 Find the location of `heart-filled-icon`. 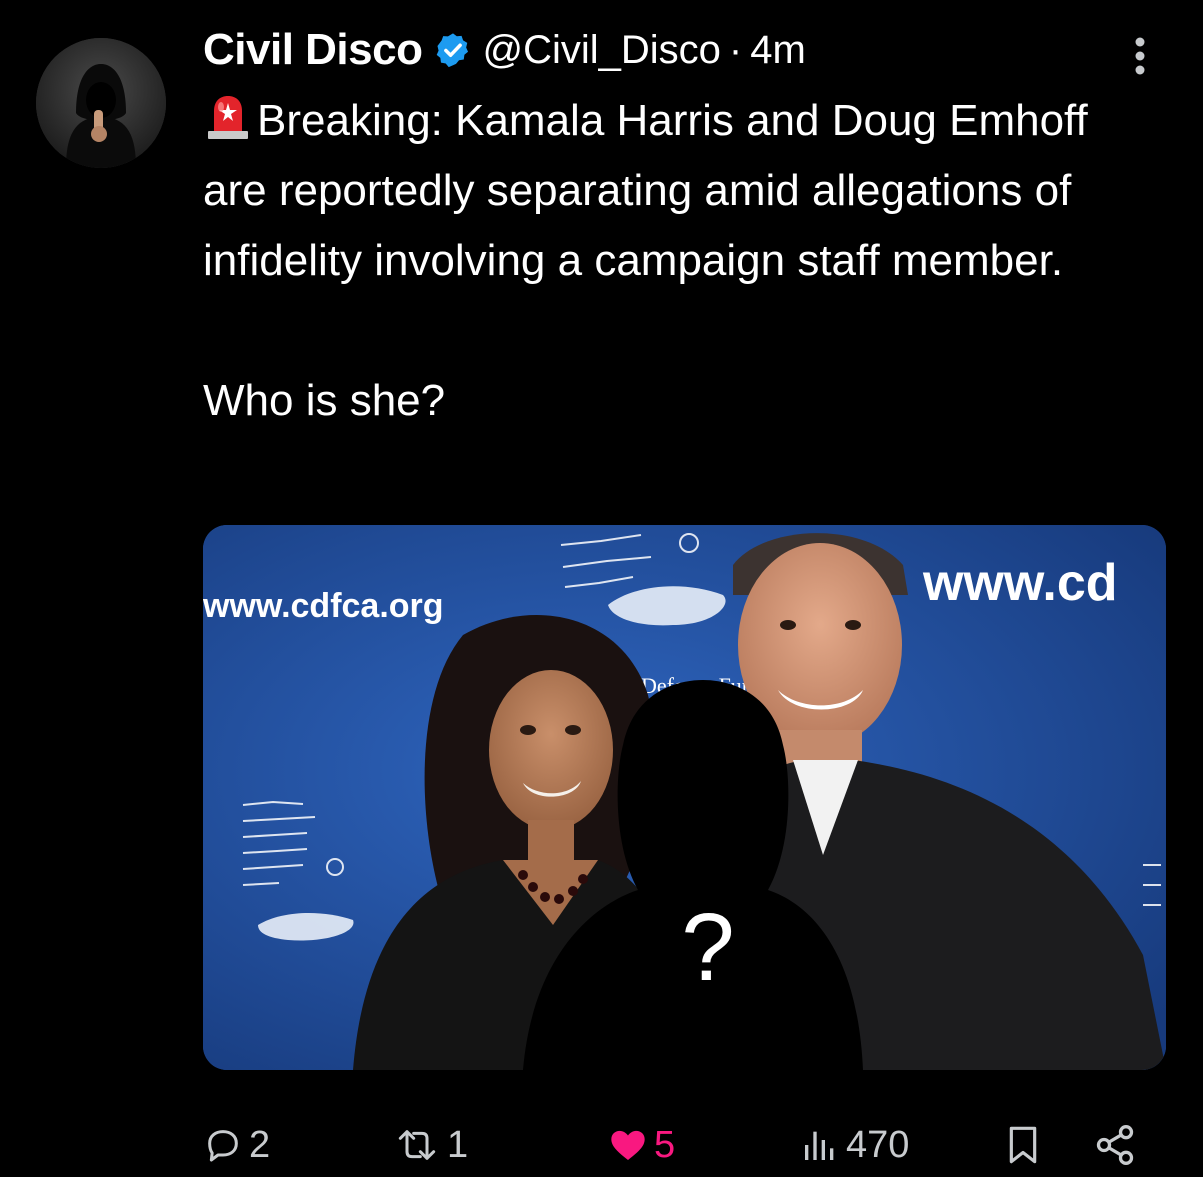

heart-filled-icon is located at coordinates (628, 1145).